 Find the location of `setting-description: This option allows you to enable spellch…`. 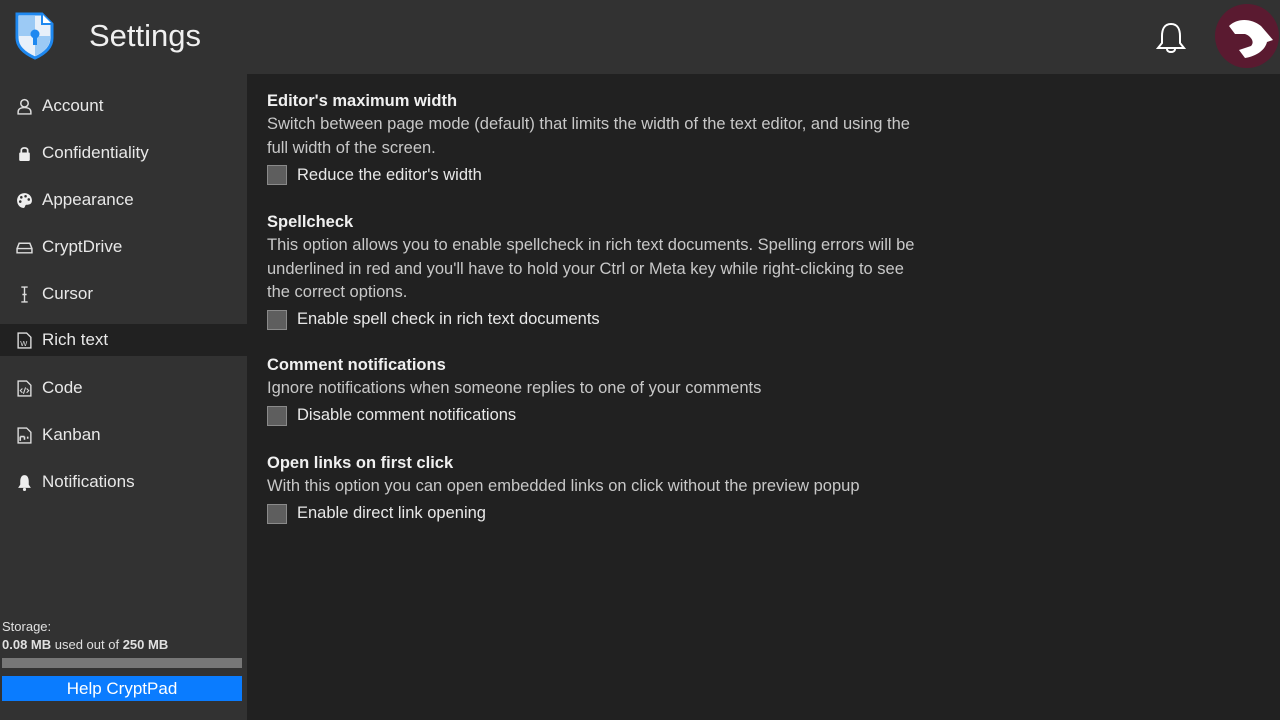

setting-description: This option allows you to enable spellch… is located at coordinates (591, 268).